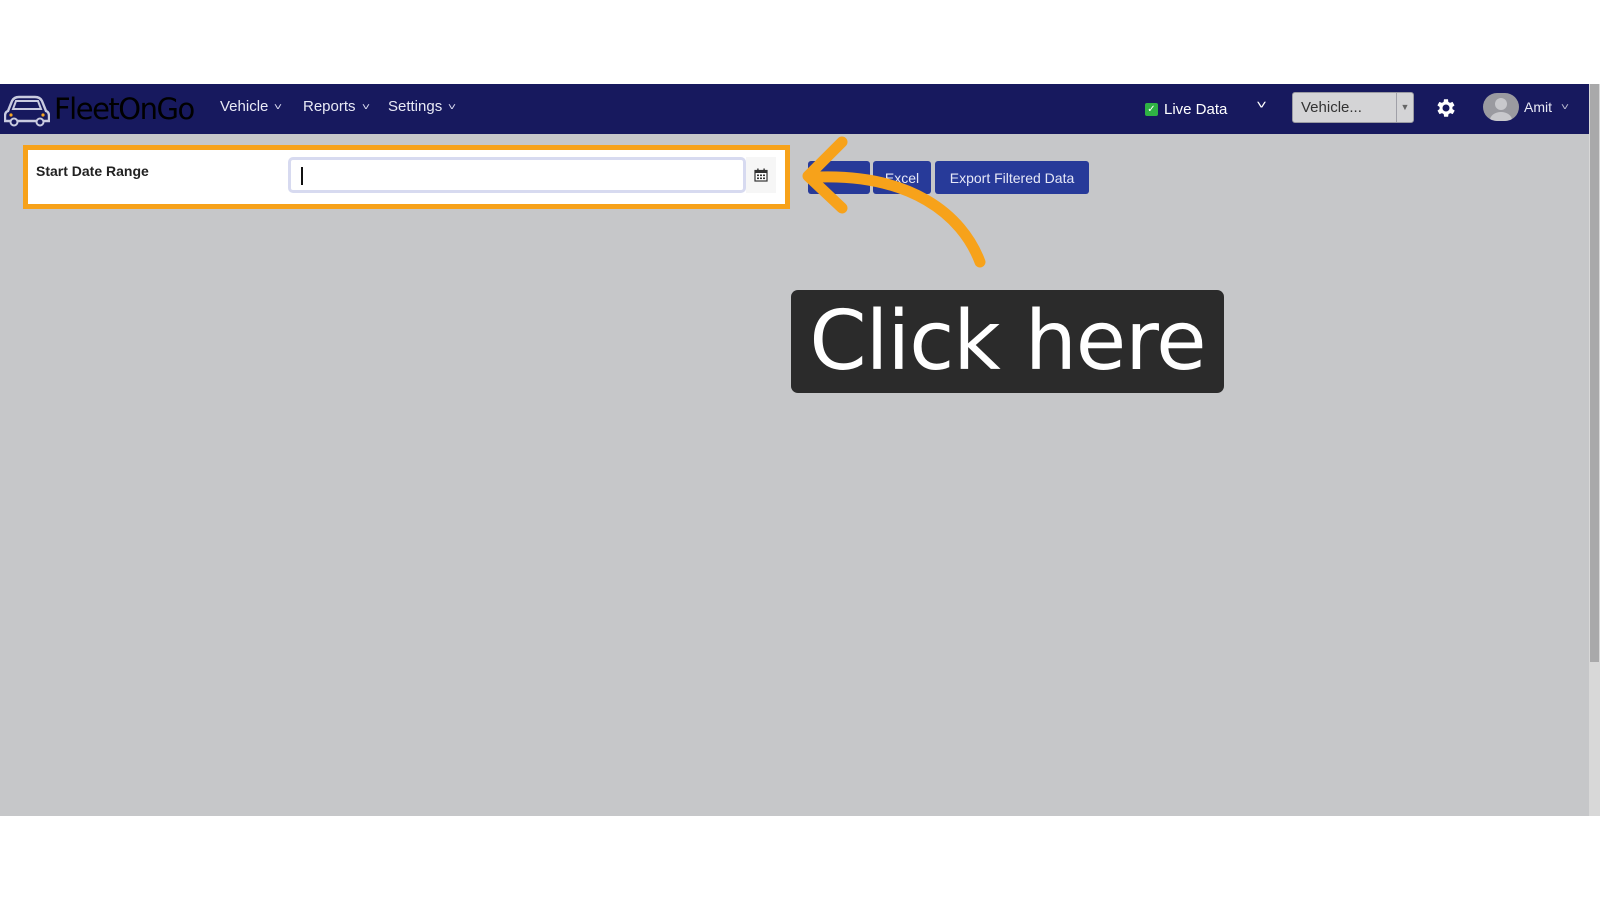 The image size is (1600, 900). I want to click on curved-arrow-annotation, so click(894, 202).